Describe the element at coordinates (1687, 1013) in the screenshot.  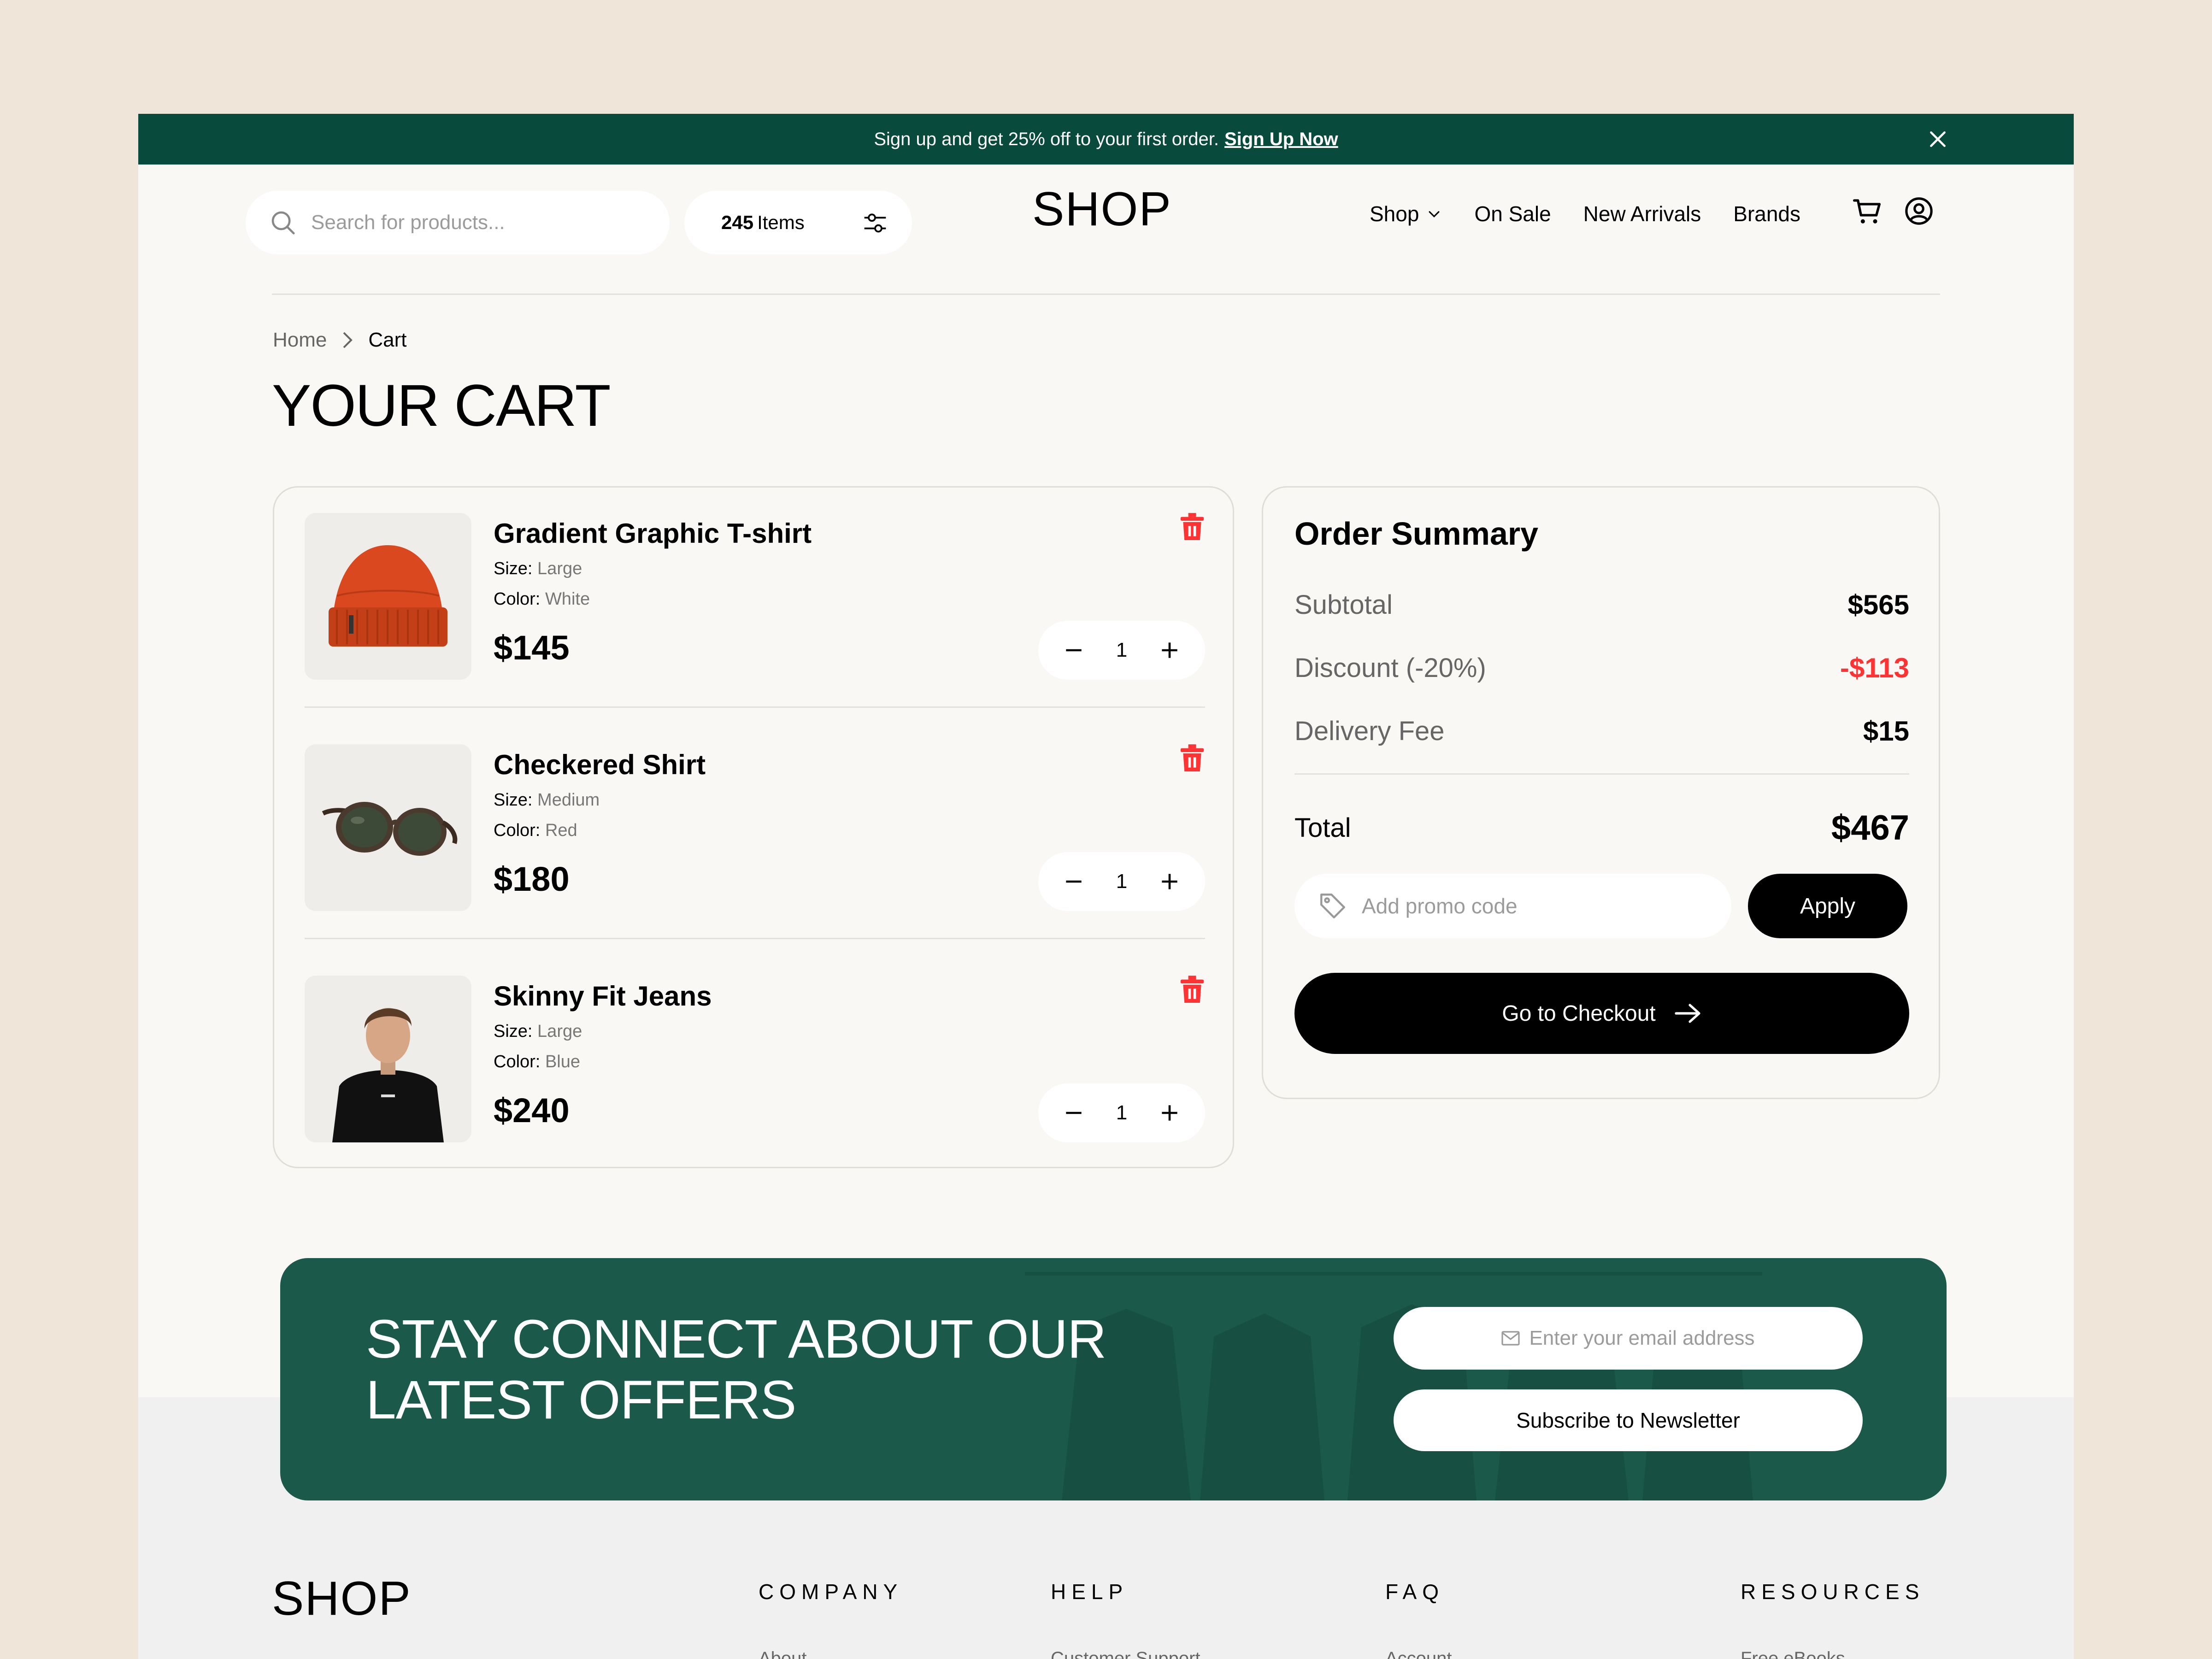
I see `arrow-right-icon` at that location.